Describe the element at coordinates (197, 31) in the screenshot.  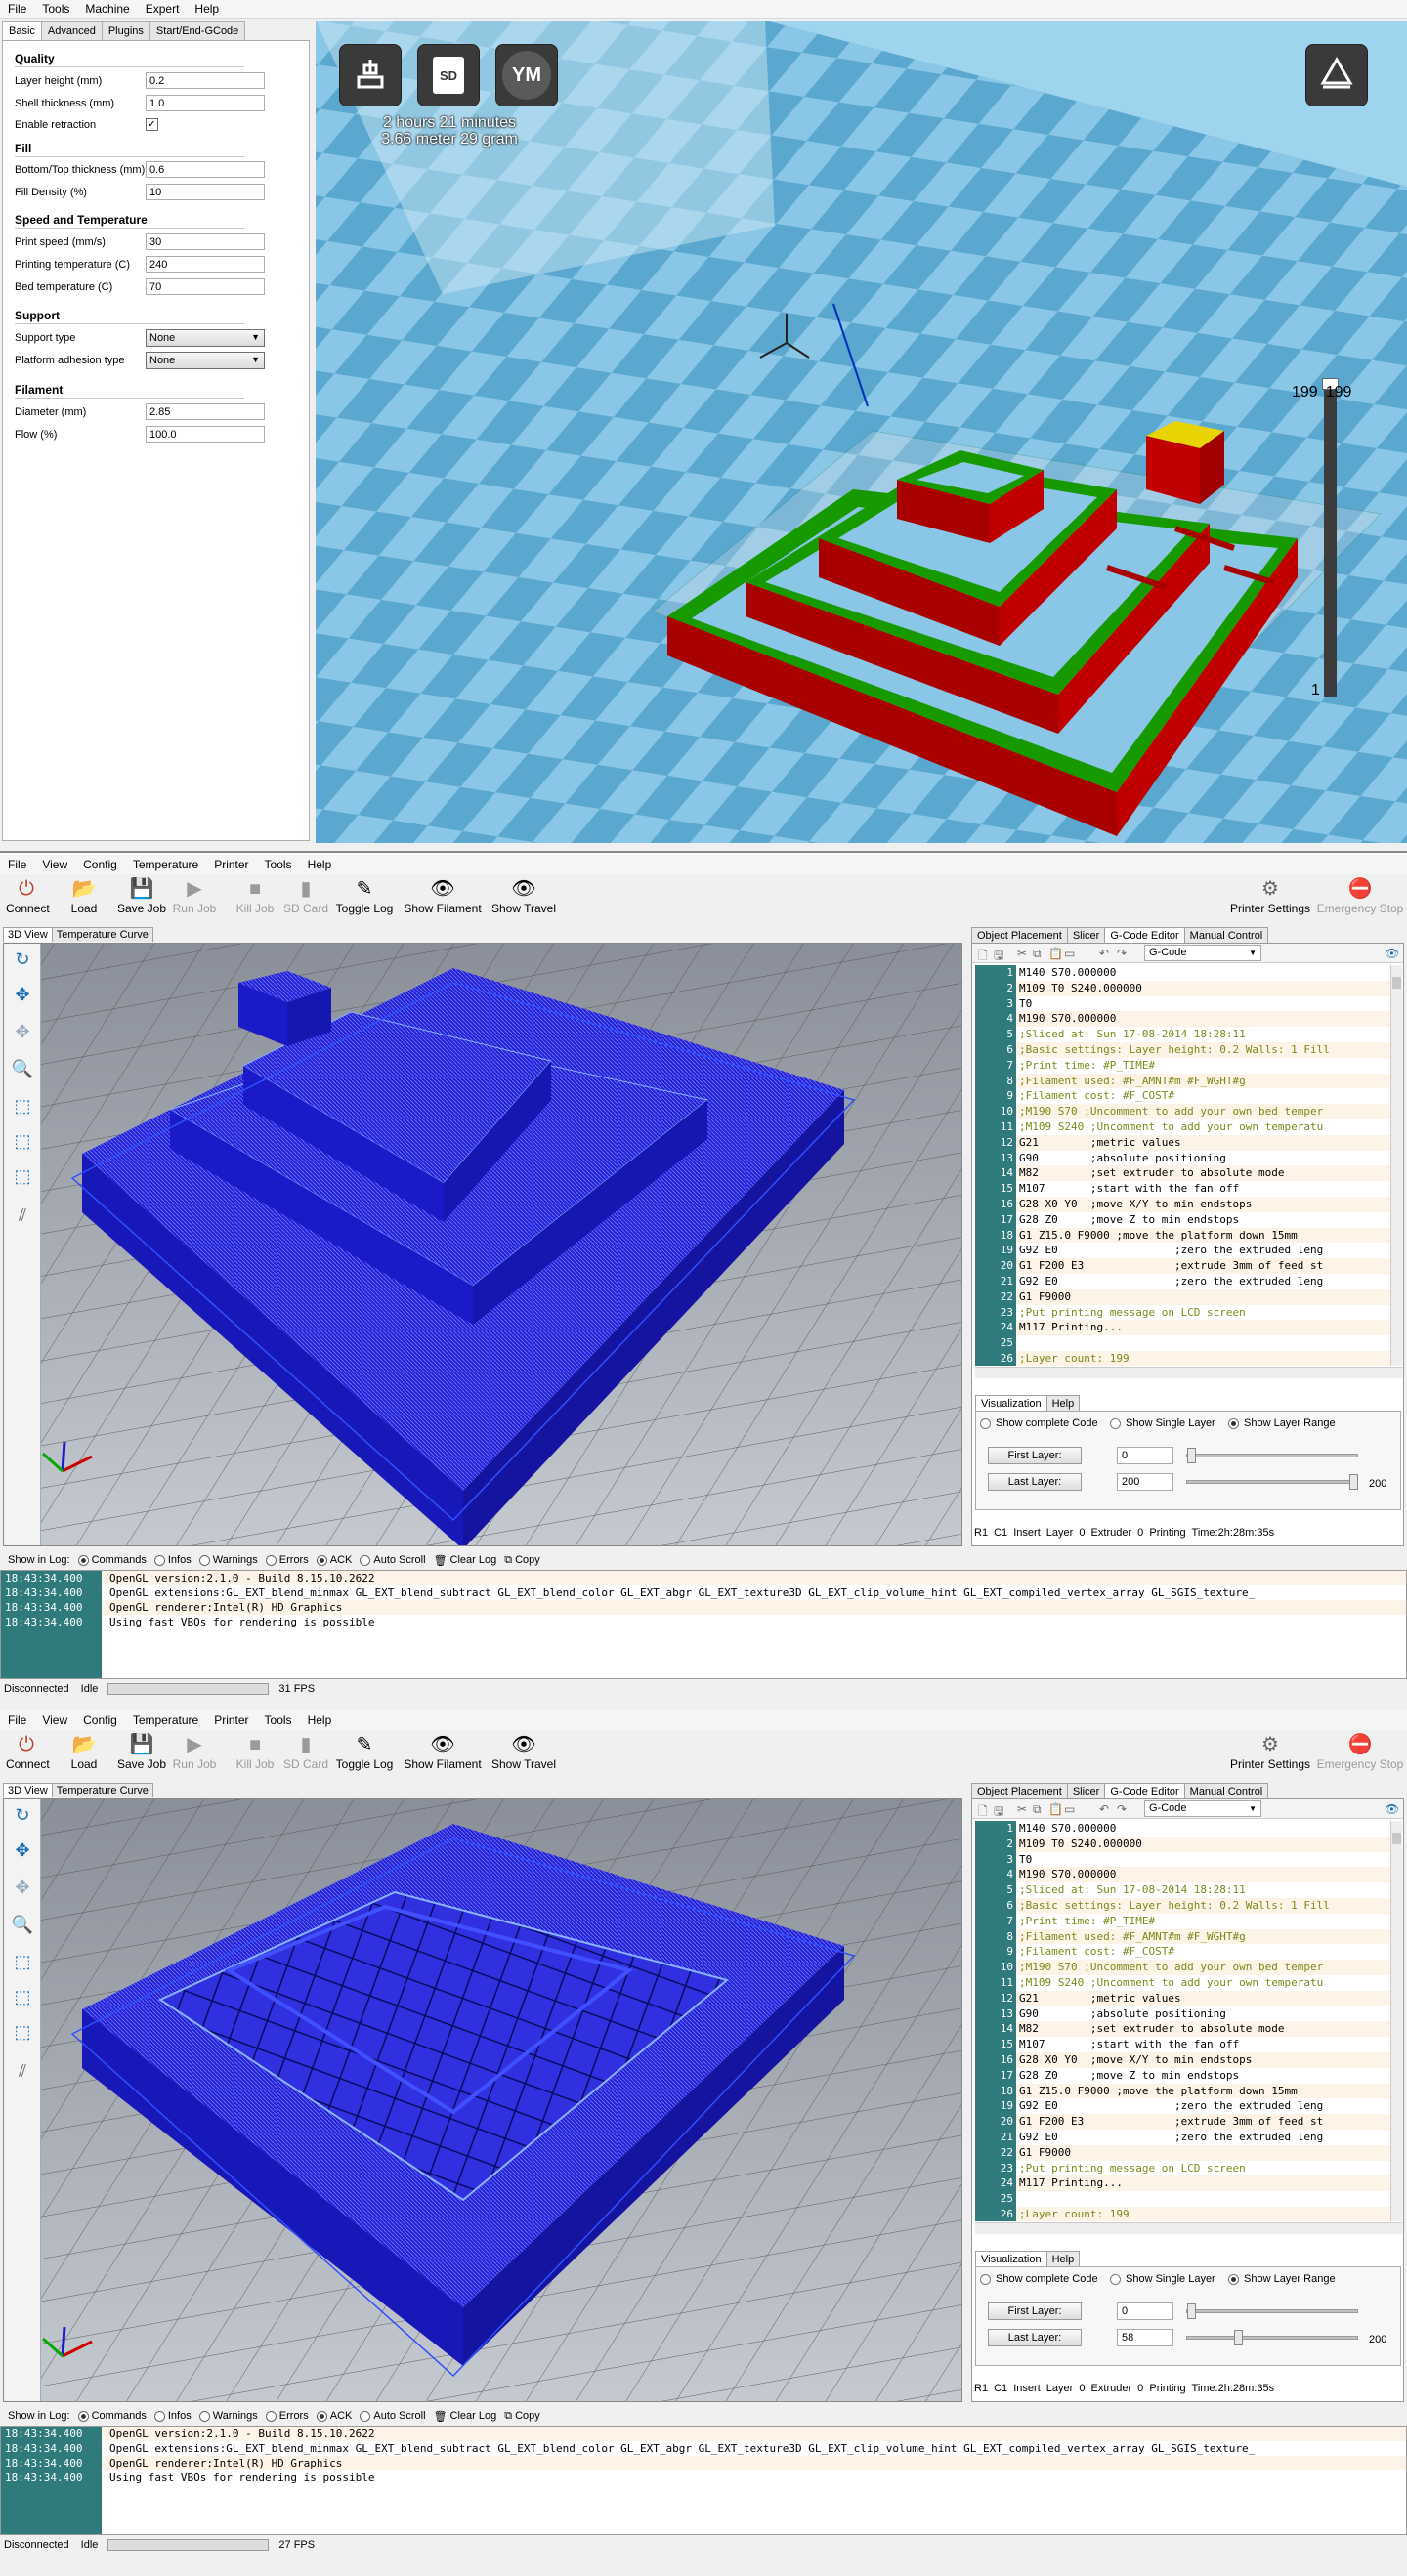
I see `tab-start-end-gcode: Start/End-GCode` at that location.